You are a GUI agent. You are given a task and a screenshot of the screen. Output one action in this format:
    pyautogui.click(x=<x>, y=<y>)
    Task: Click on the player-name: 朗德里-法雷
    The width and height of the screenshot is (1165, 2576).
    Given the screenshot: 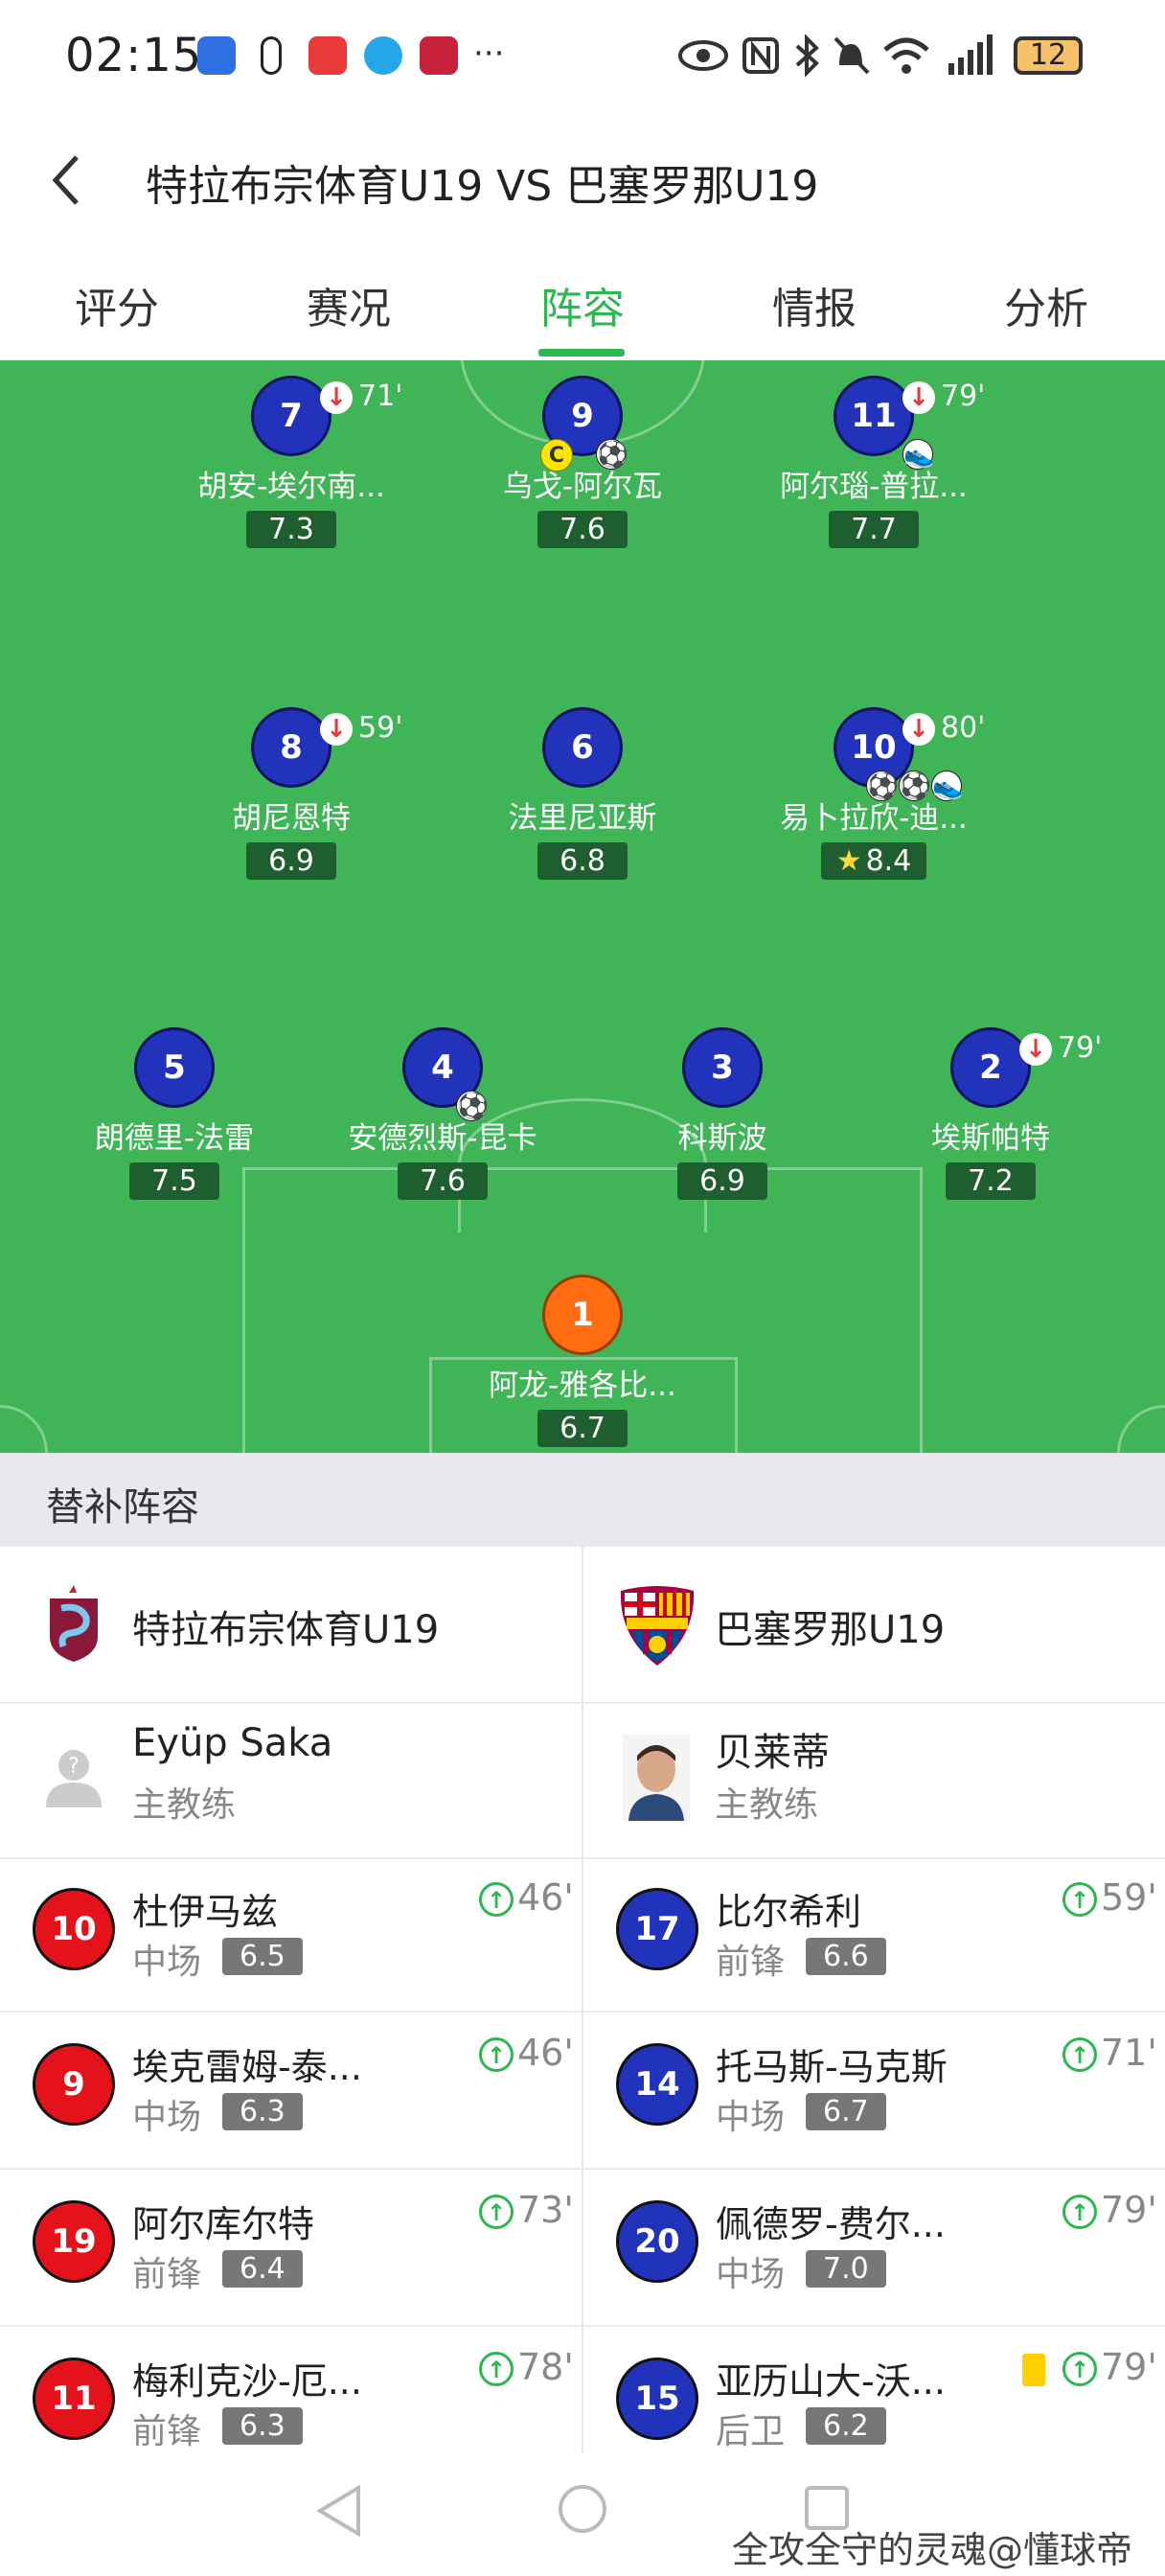 What is the action you would take?
    pyautogui.click(x=174, y=1138)
    